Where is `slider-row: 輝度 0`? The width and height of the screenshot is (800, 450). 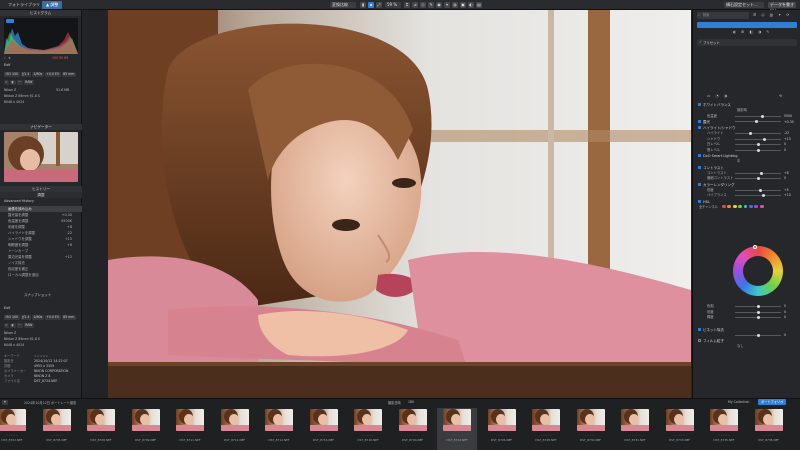 slider-row: 輝度 0 is located at coordinates (746, 318).